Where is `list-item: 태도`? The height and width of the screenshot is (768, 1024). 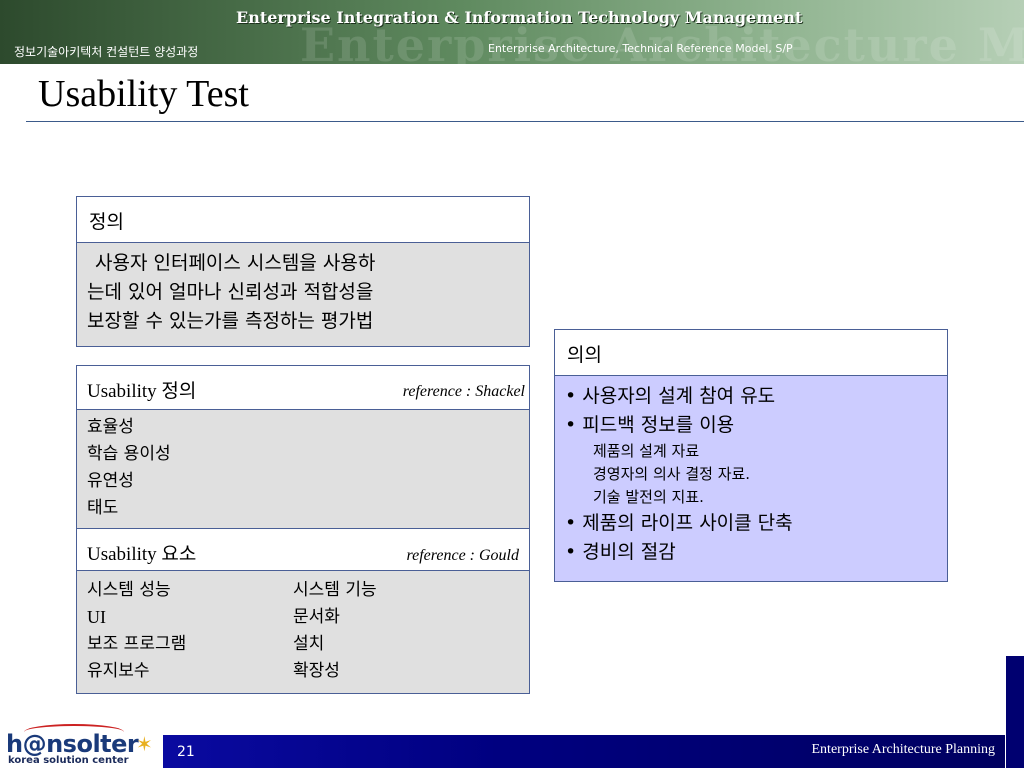
list-item: 태도 is located at coordinates (103, 508).